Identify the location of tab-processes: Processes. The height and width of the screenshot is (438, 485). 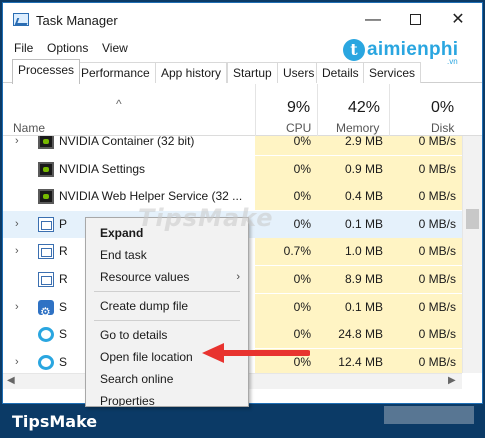
(46, 71).